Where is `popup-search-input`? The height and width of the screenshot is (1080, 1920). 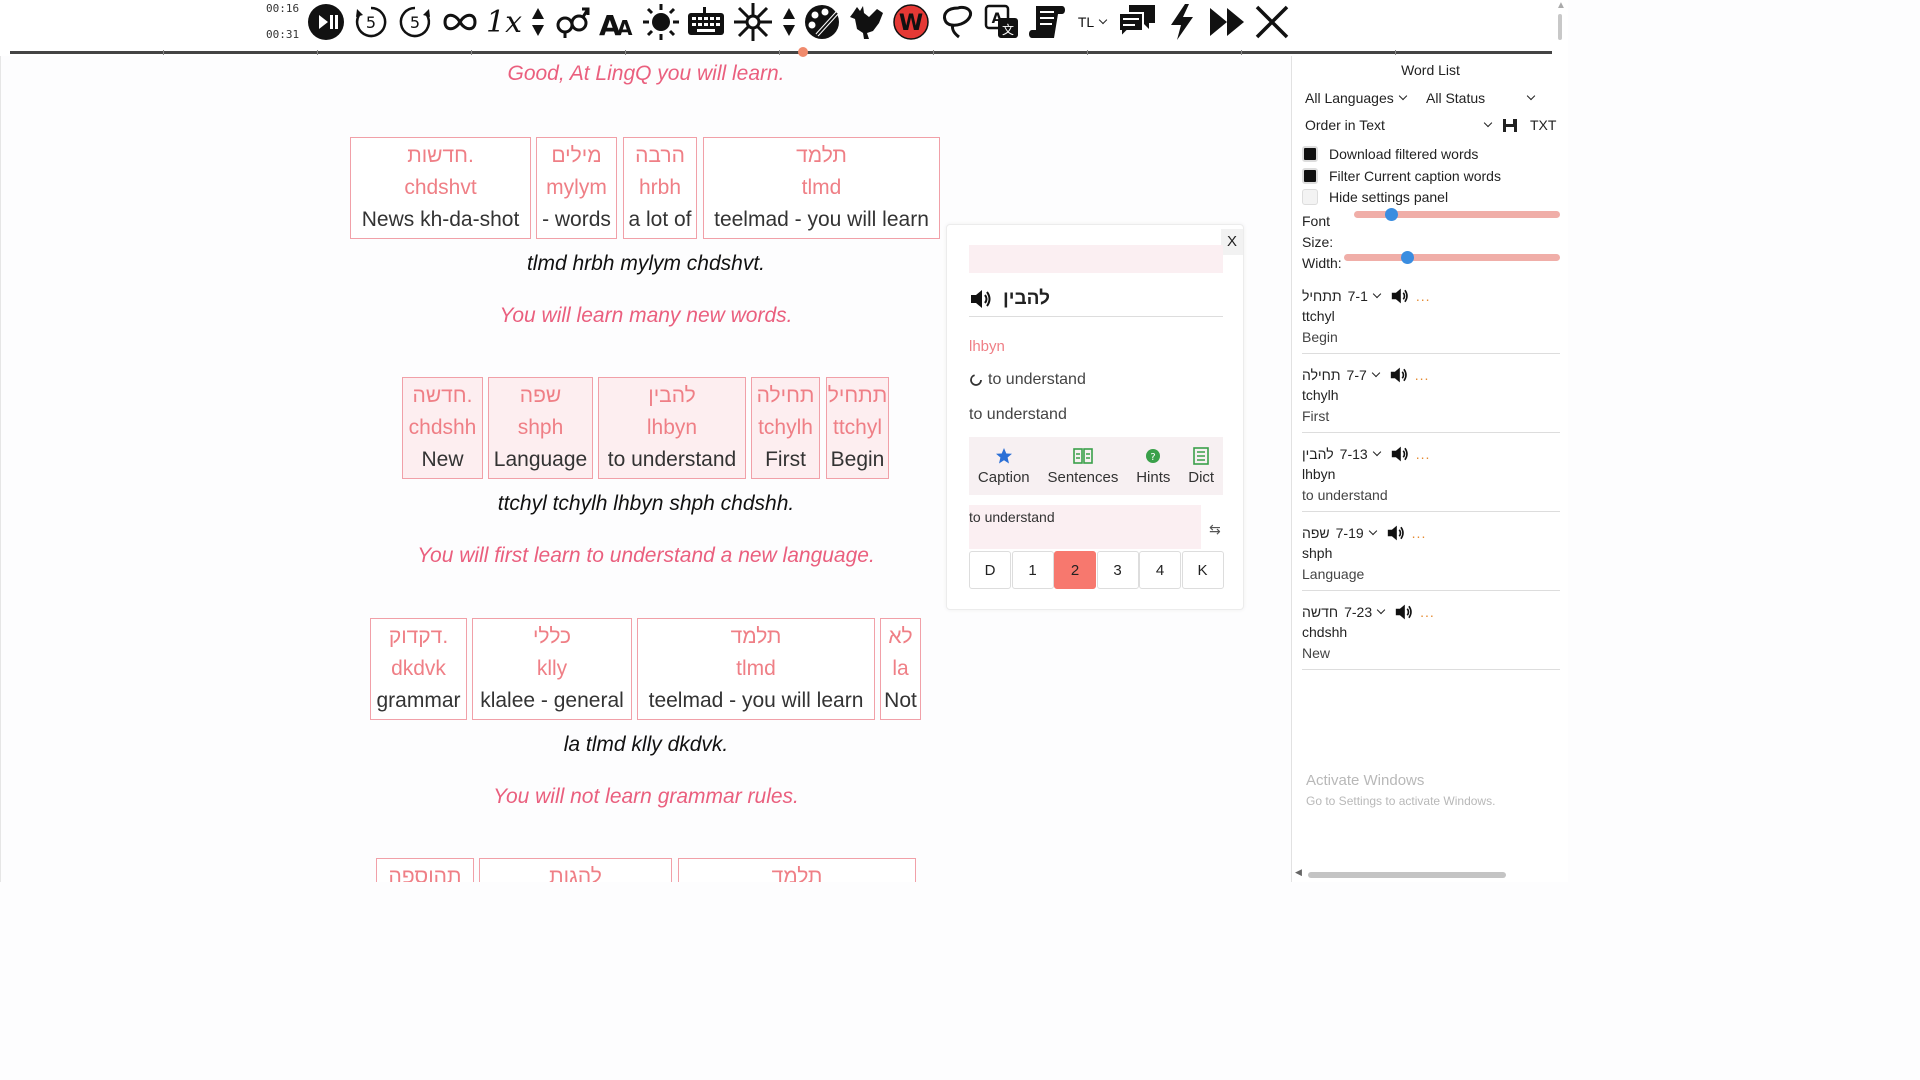
popup-search-input is located at coordinates (1096, 259).